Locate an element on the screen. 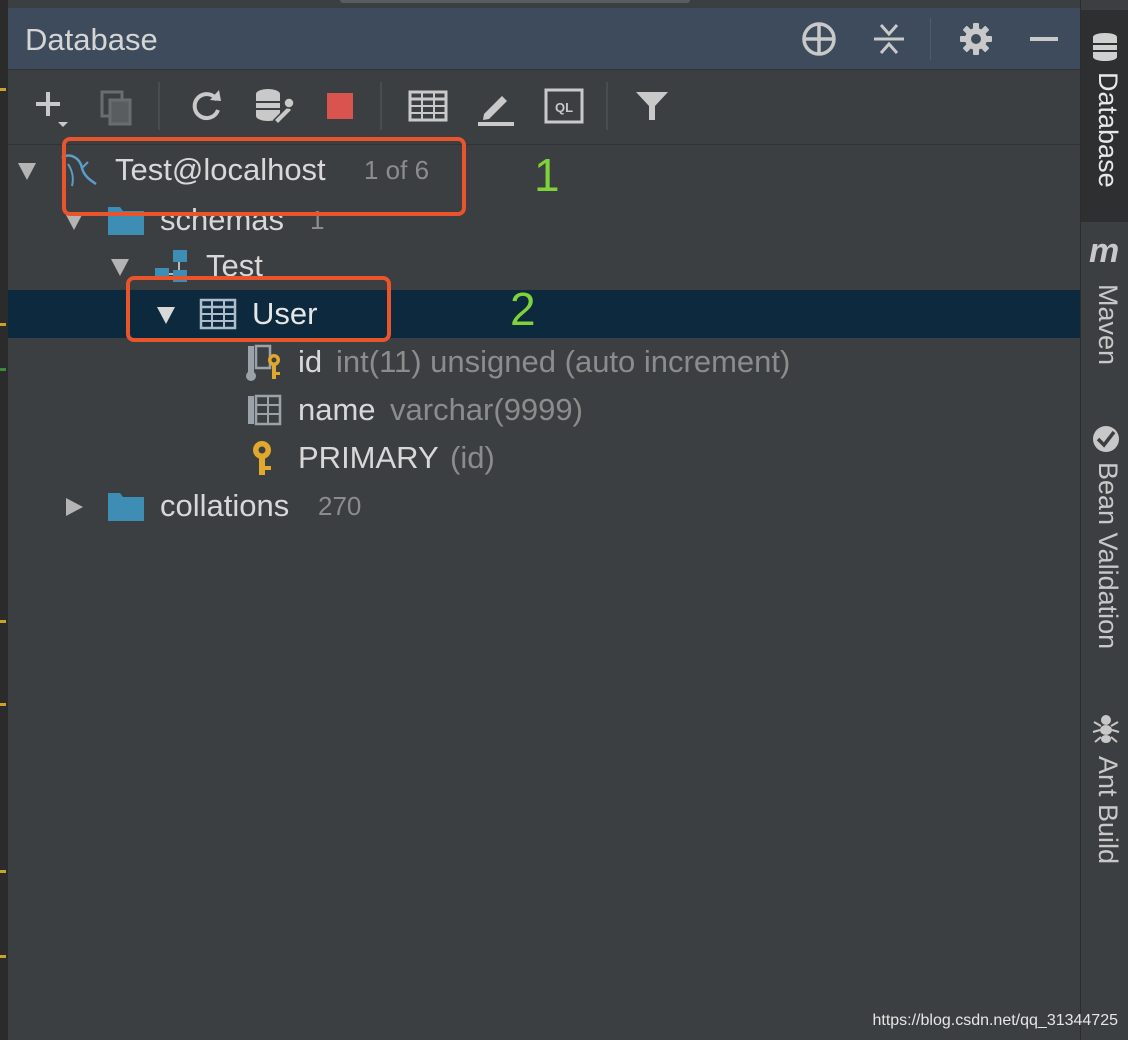  edit-icon is located at coordinates (496, 106).